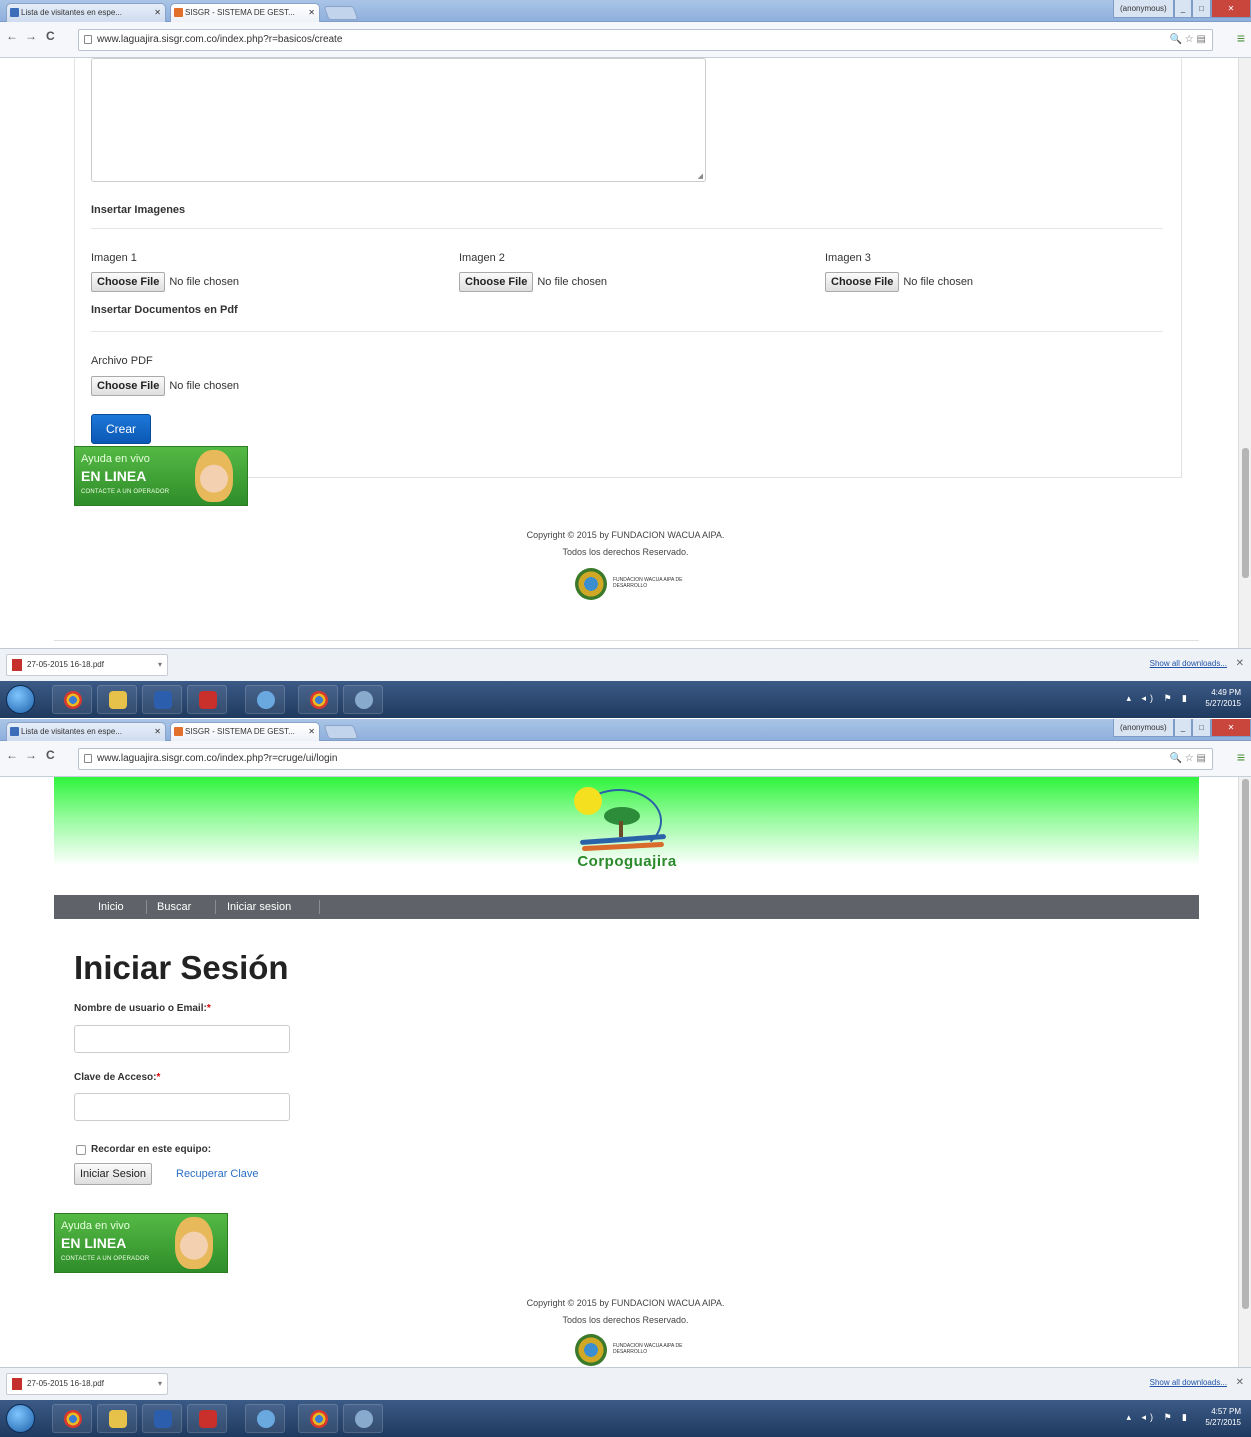 The width and height of the screenshot is (1251, 1437). What do you see at coordinates (182, 1039) in the screenshot?
I see `username-input` at bounding box center [182, 1039].